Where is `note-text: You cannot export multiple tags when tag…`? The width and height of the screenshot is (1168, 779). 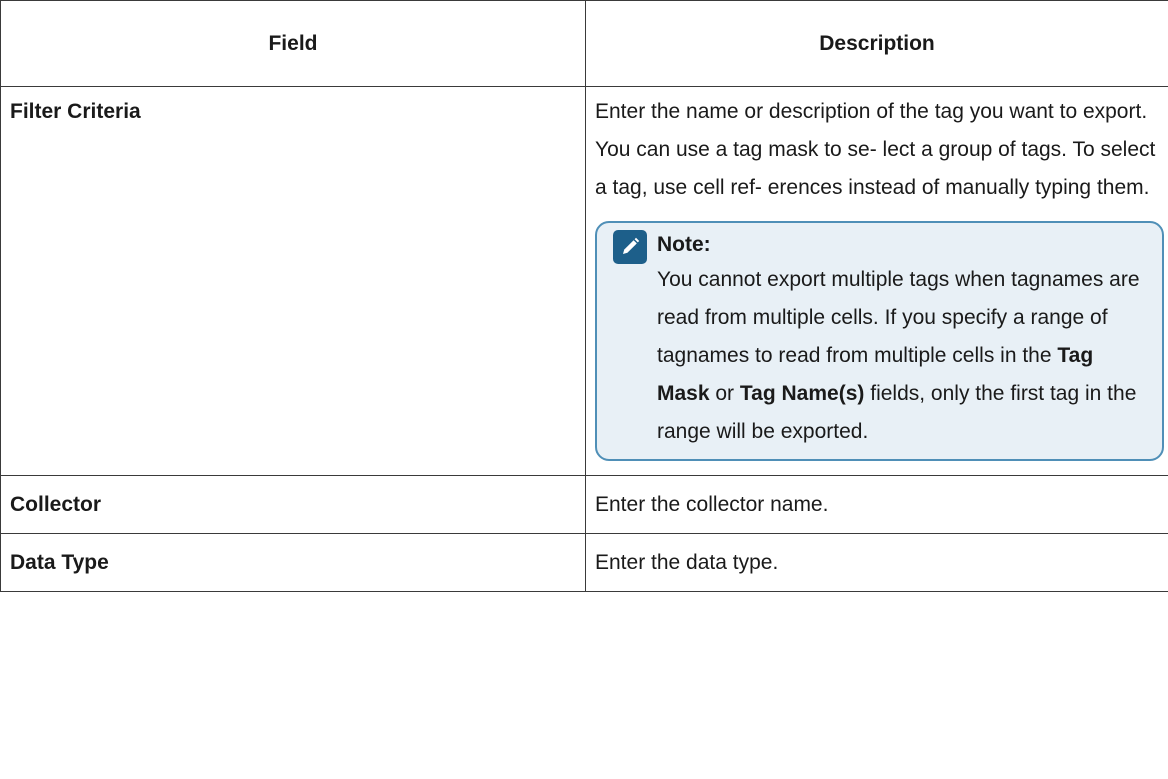 note-text: You cannot export multiple tags when tag… is located at coordinates (903, 356).